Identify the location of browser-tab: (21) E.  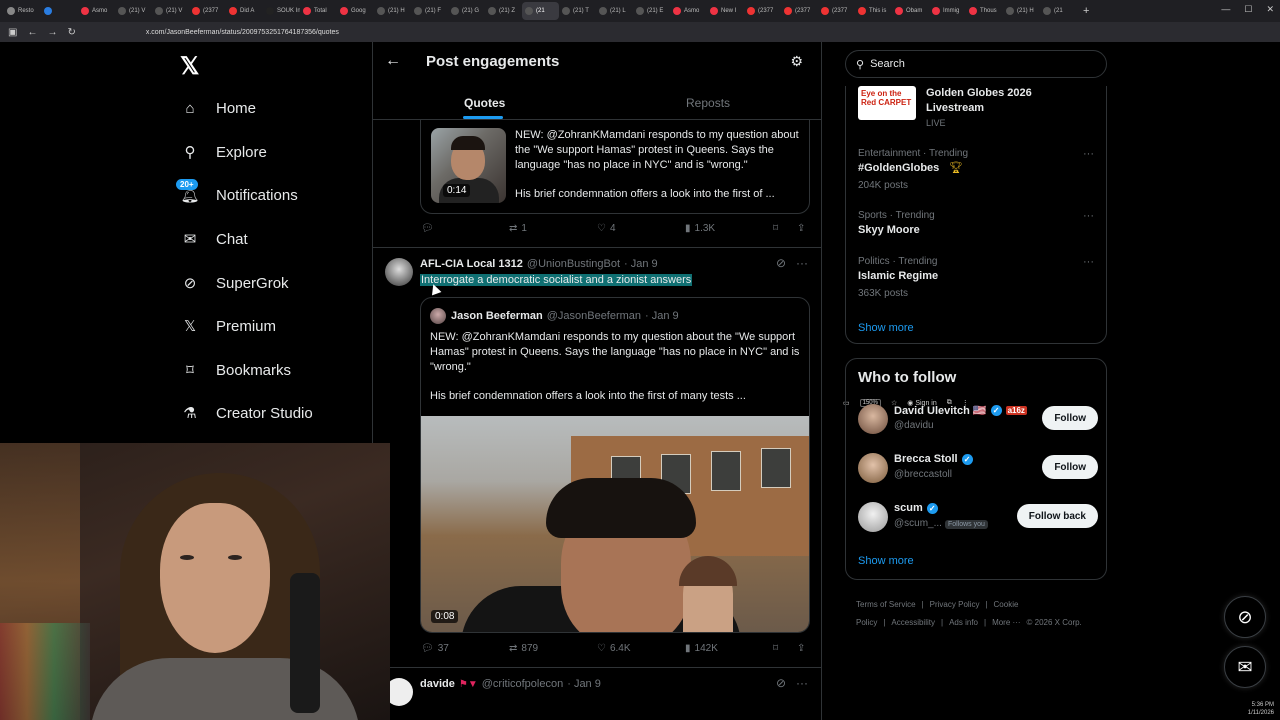
(651, 11).